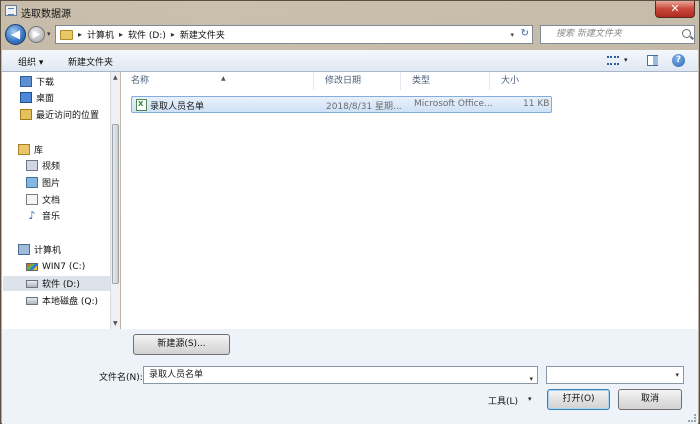 This screenshot has height=424, width=700. I want to click on refresh-icon: ↻, so click(525, 33).